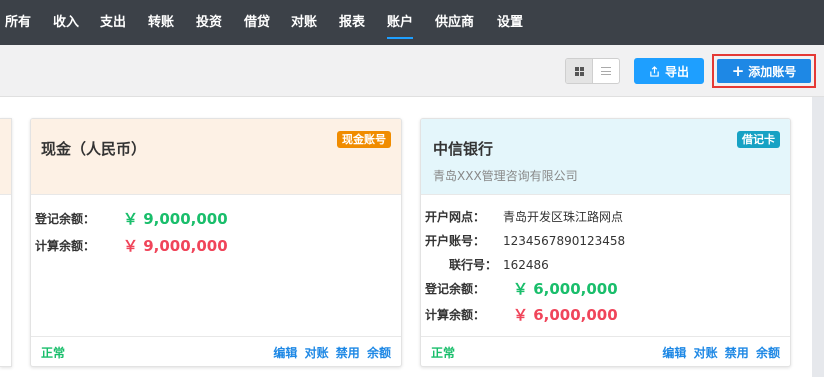  What do you see at coordinates (565, 315) in the screenshot?
I see `calculated-balance-value: ￥ 6,000,000` at bounding box center [565, 315].